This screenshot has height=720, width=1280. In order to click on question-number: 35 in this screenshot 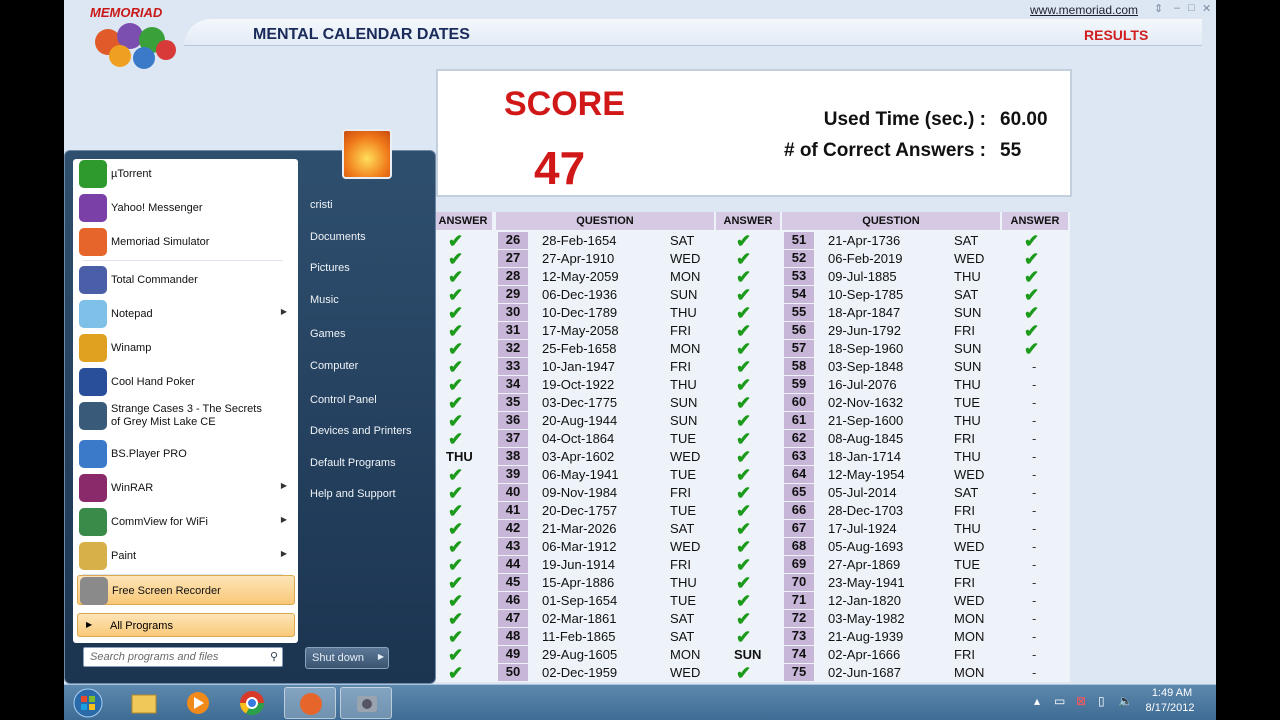, I will do `click(513, 402)`.